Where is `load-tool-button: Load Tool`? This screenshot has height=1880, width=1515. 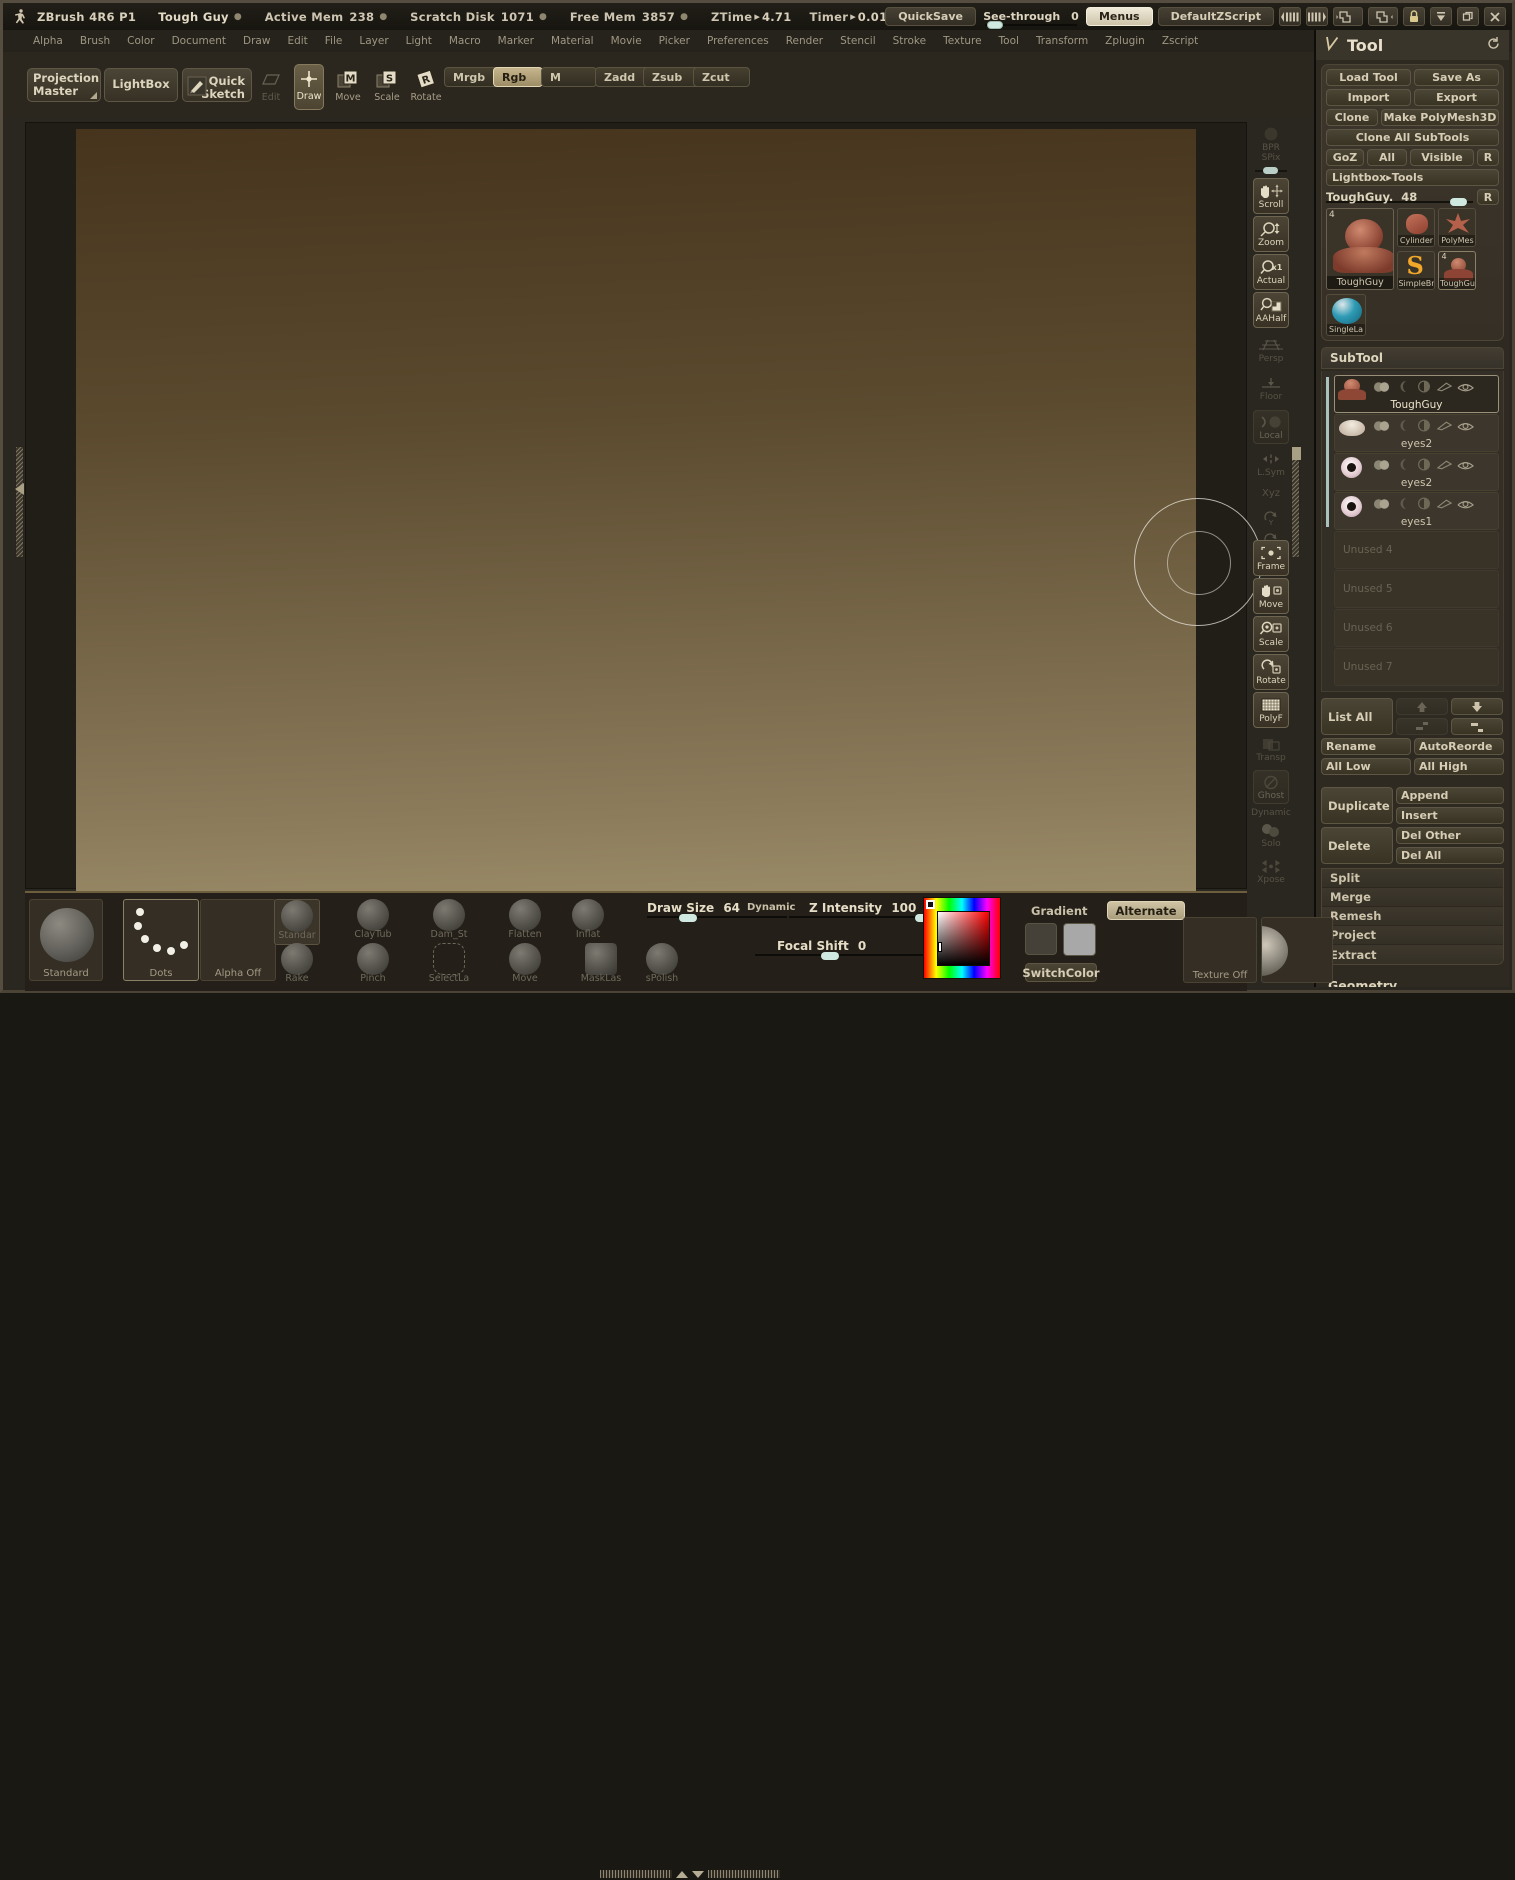 load-tool-button: Load Tool is located at coordinates (1368, 77).